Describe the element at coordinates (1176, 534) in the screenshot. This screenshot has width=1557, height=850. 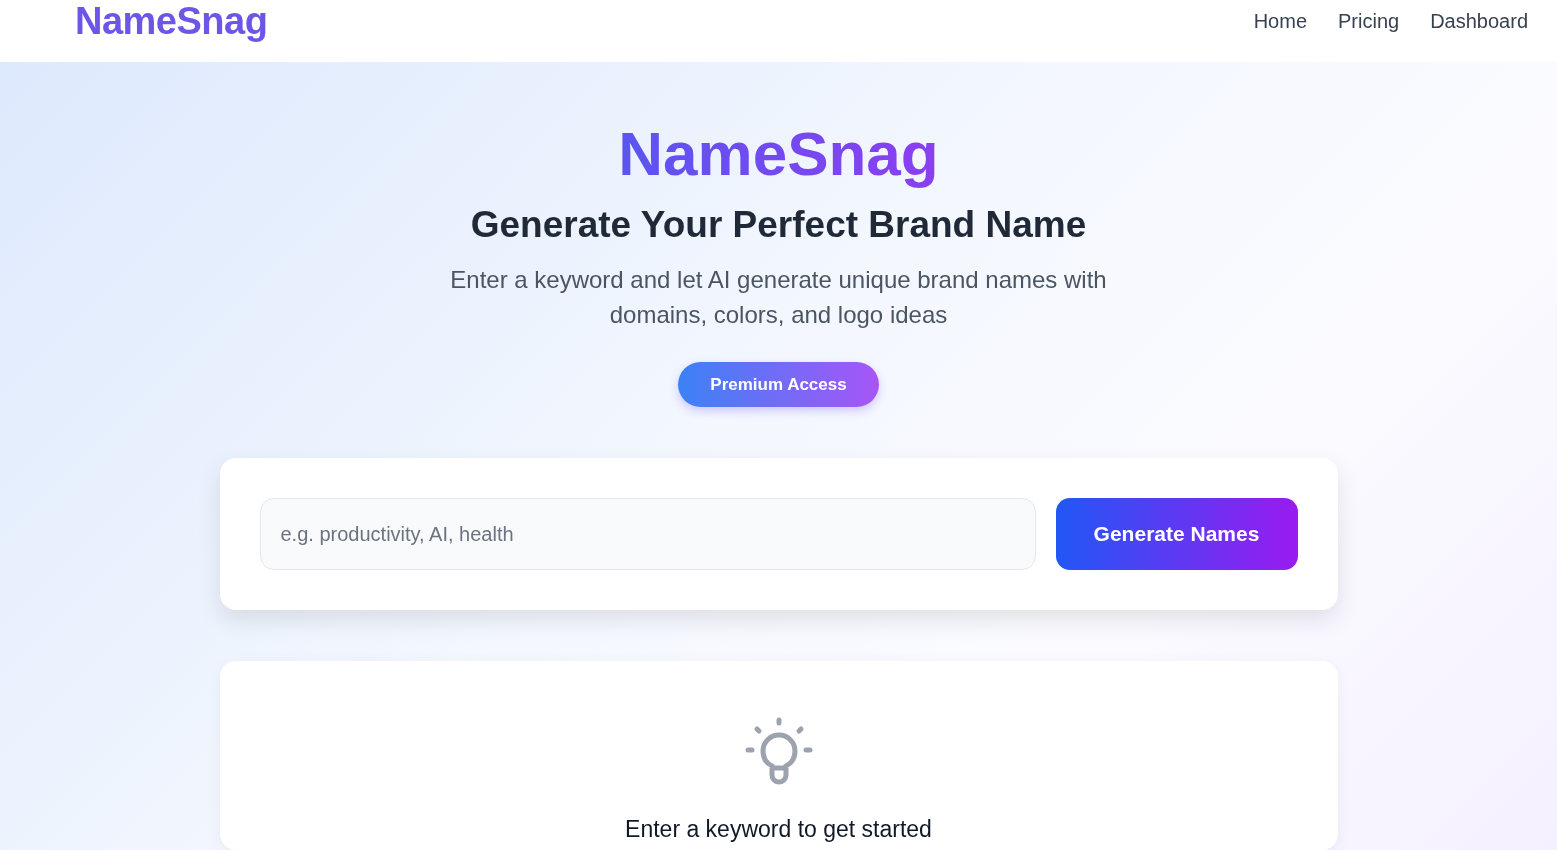
I see `generate-names-button: Generate Names` at that location.